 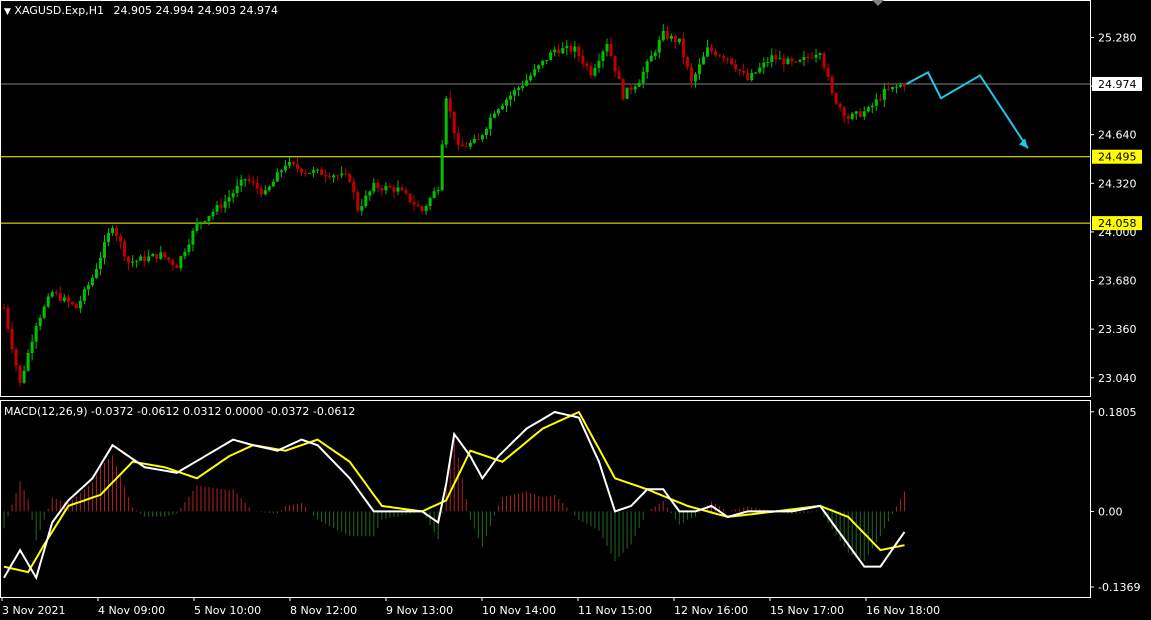 I want to click on price-tick-label: 23.040, so click(x=1117, y=378).